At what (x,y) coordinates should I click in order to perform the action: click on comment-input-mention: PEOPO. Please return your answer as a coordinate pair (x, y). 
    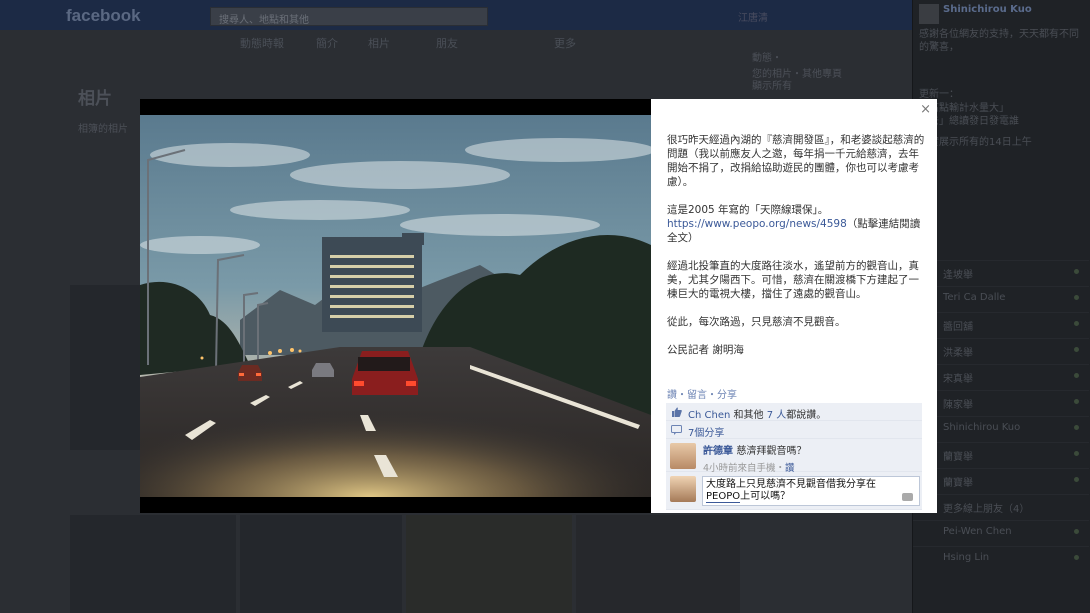
    Looking at the image, I should click on (723, 497).